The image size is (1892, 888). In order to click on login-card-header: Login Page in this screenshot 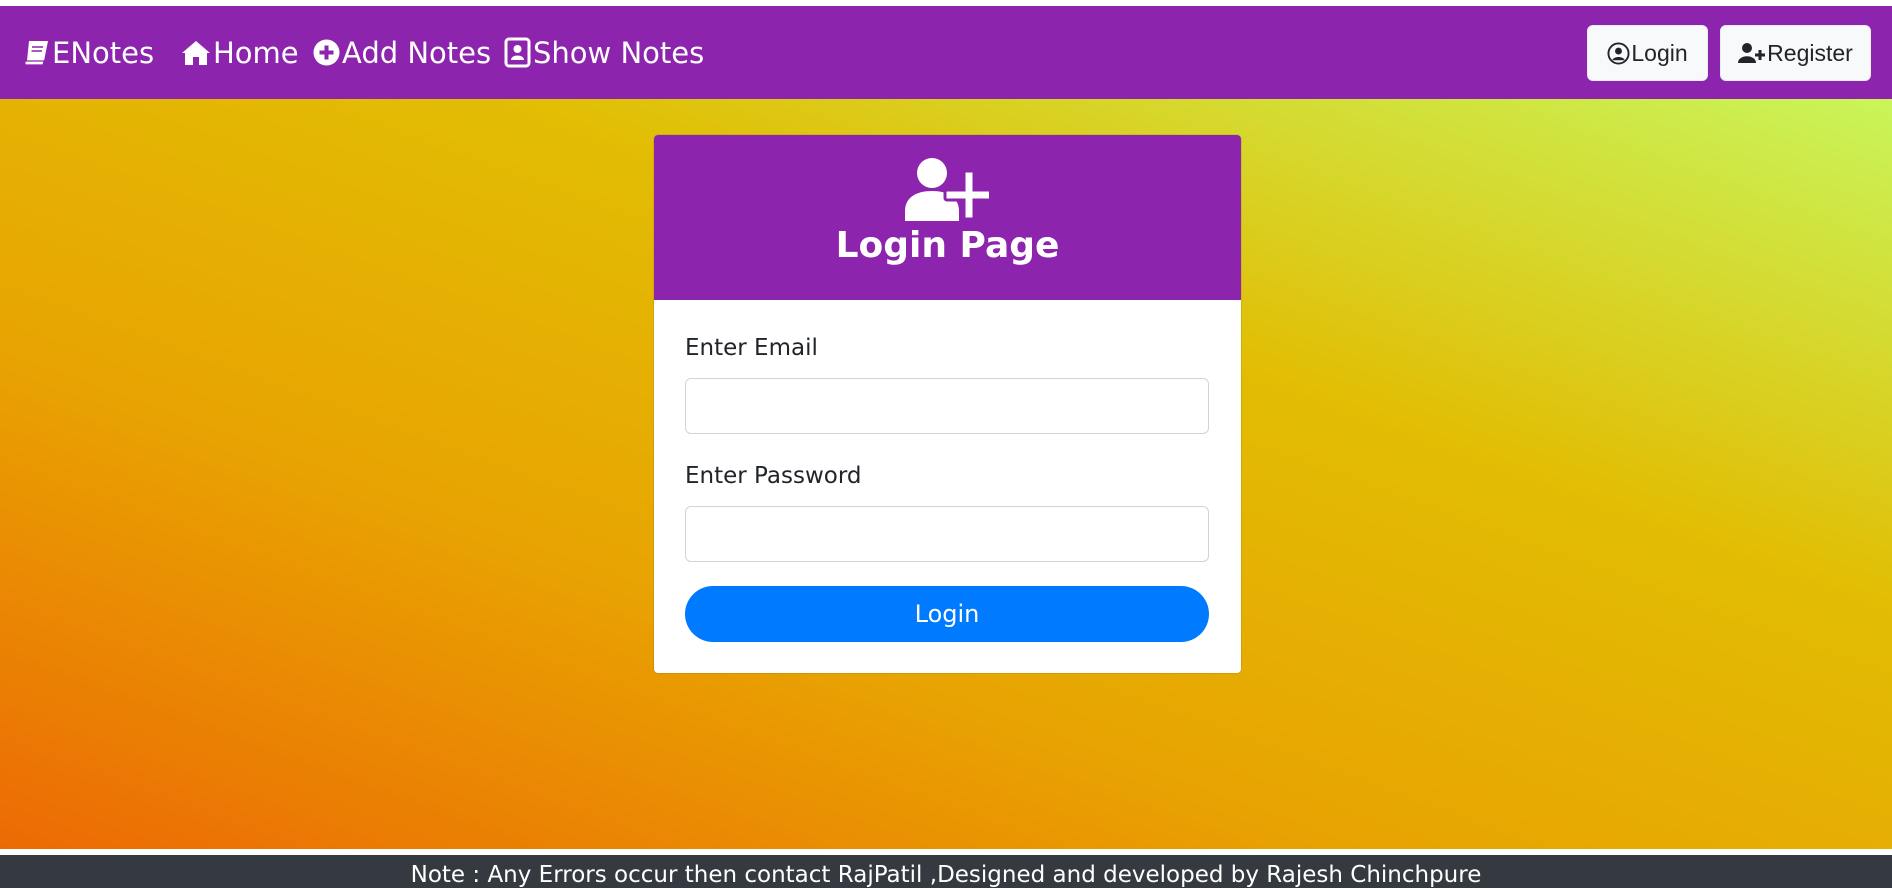, I will do `click(947, 217)`.